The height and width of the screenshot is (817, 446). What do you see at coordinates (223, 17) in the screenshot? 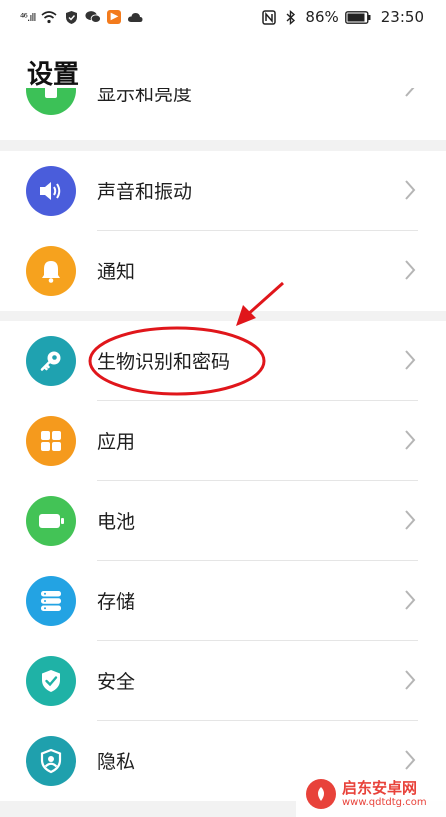
I see `status-bar: ⁴⁶.ıll ▶ 86% 23:50` at bounding box center [223, 17].